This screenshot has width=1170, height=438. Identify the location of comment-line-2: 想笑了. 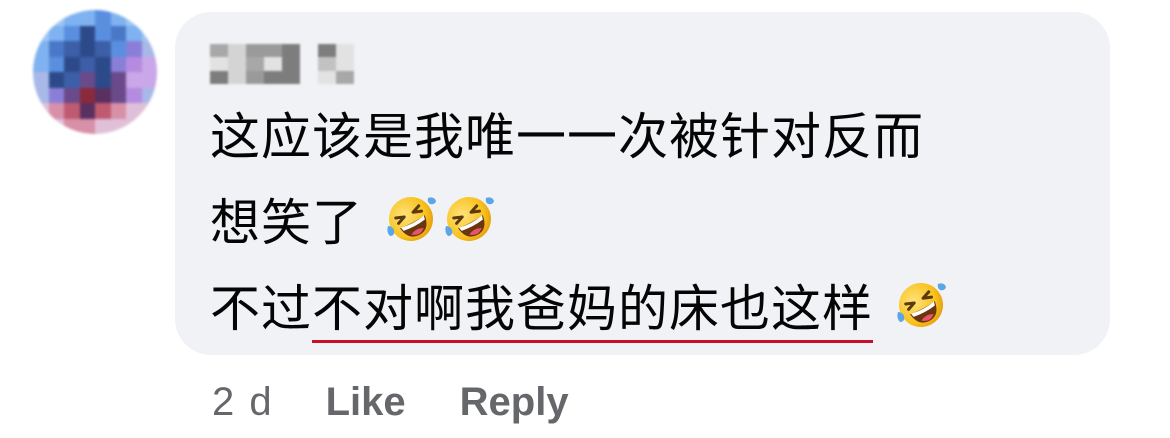
(650, 223).